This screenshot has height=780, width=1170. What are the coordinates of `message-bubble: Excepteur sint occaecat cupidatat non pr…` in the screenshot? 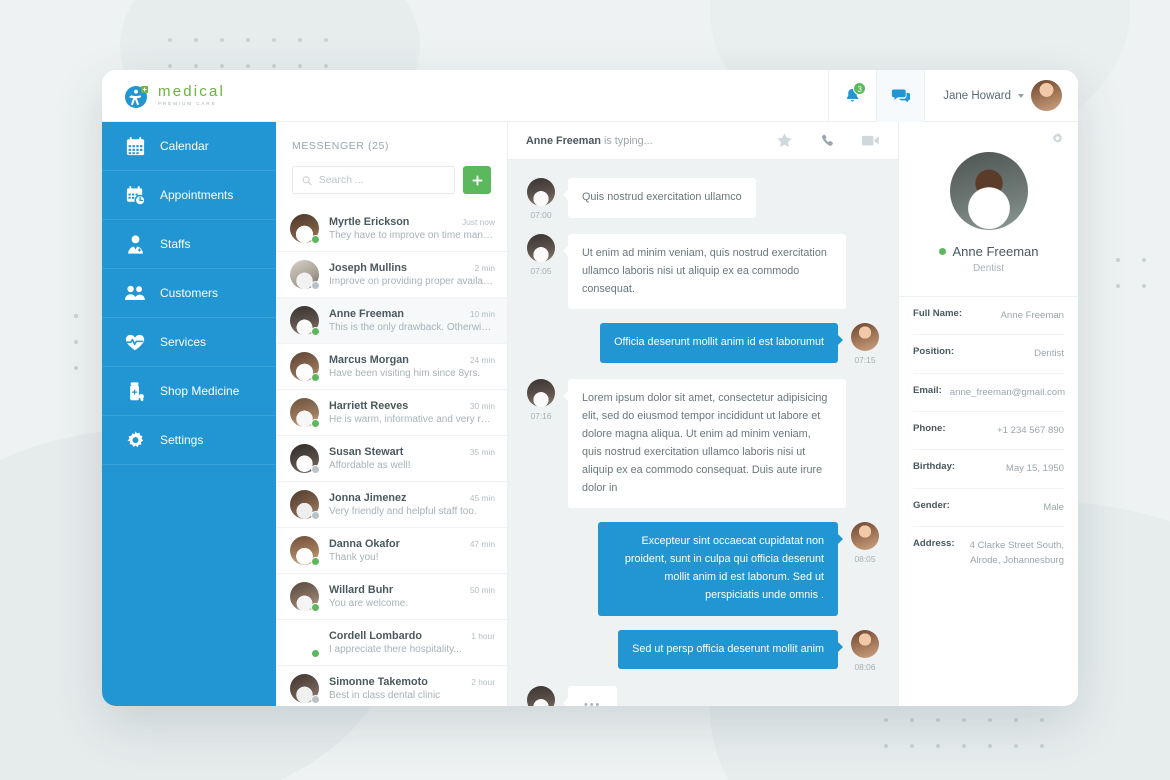 It's located at (720, 569).